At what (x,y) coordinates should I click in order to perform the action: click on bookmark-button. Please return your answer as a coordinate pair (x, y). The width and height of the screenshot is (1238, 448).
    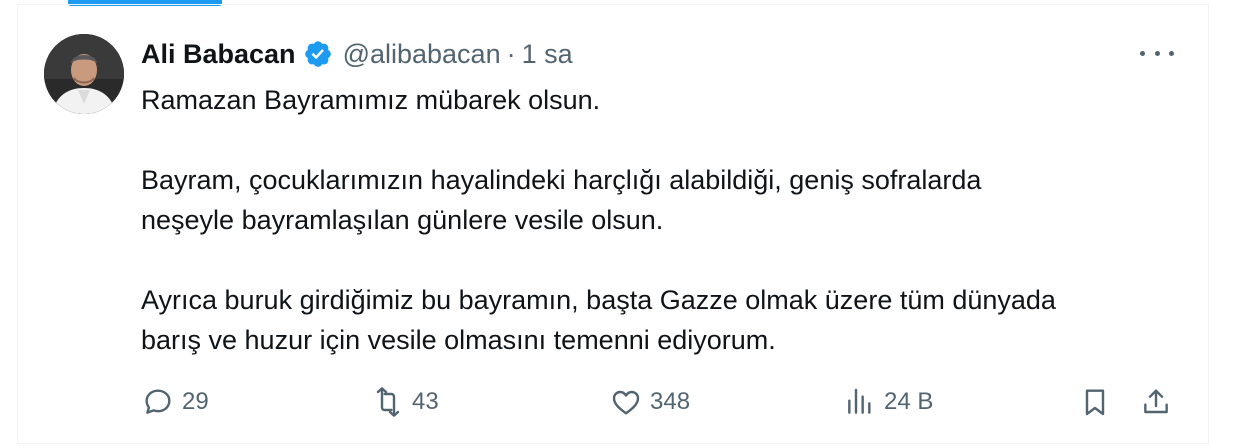
    Looking at the image, I should click on (1095, 402).